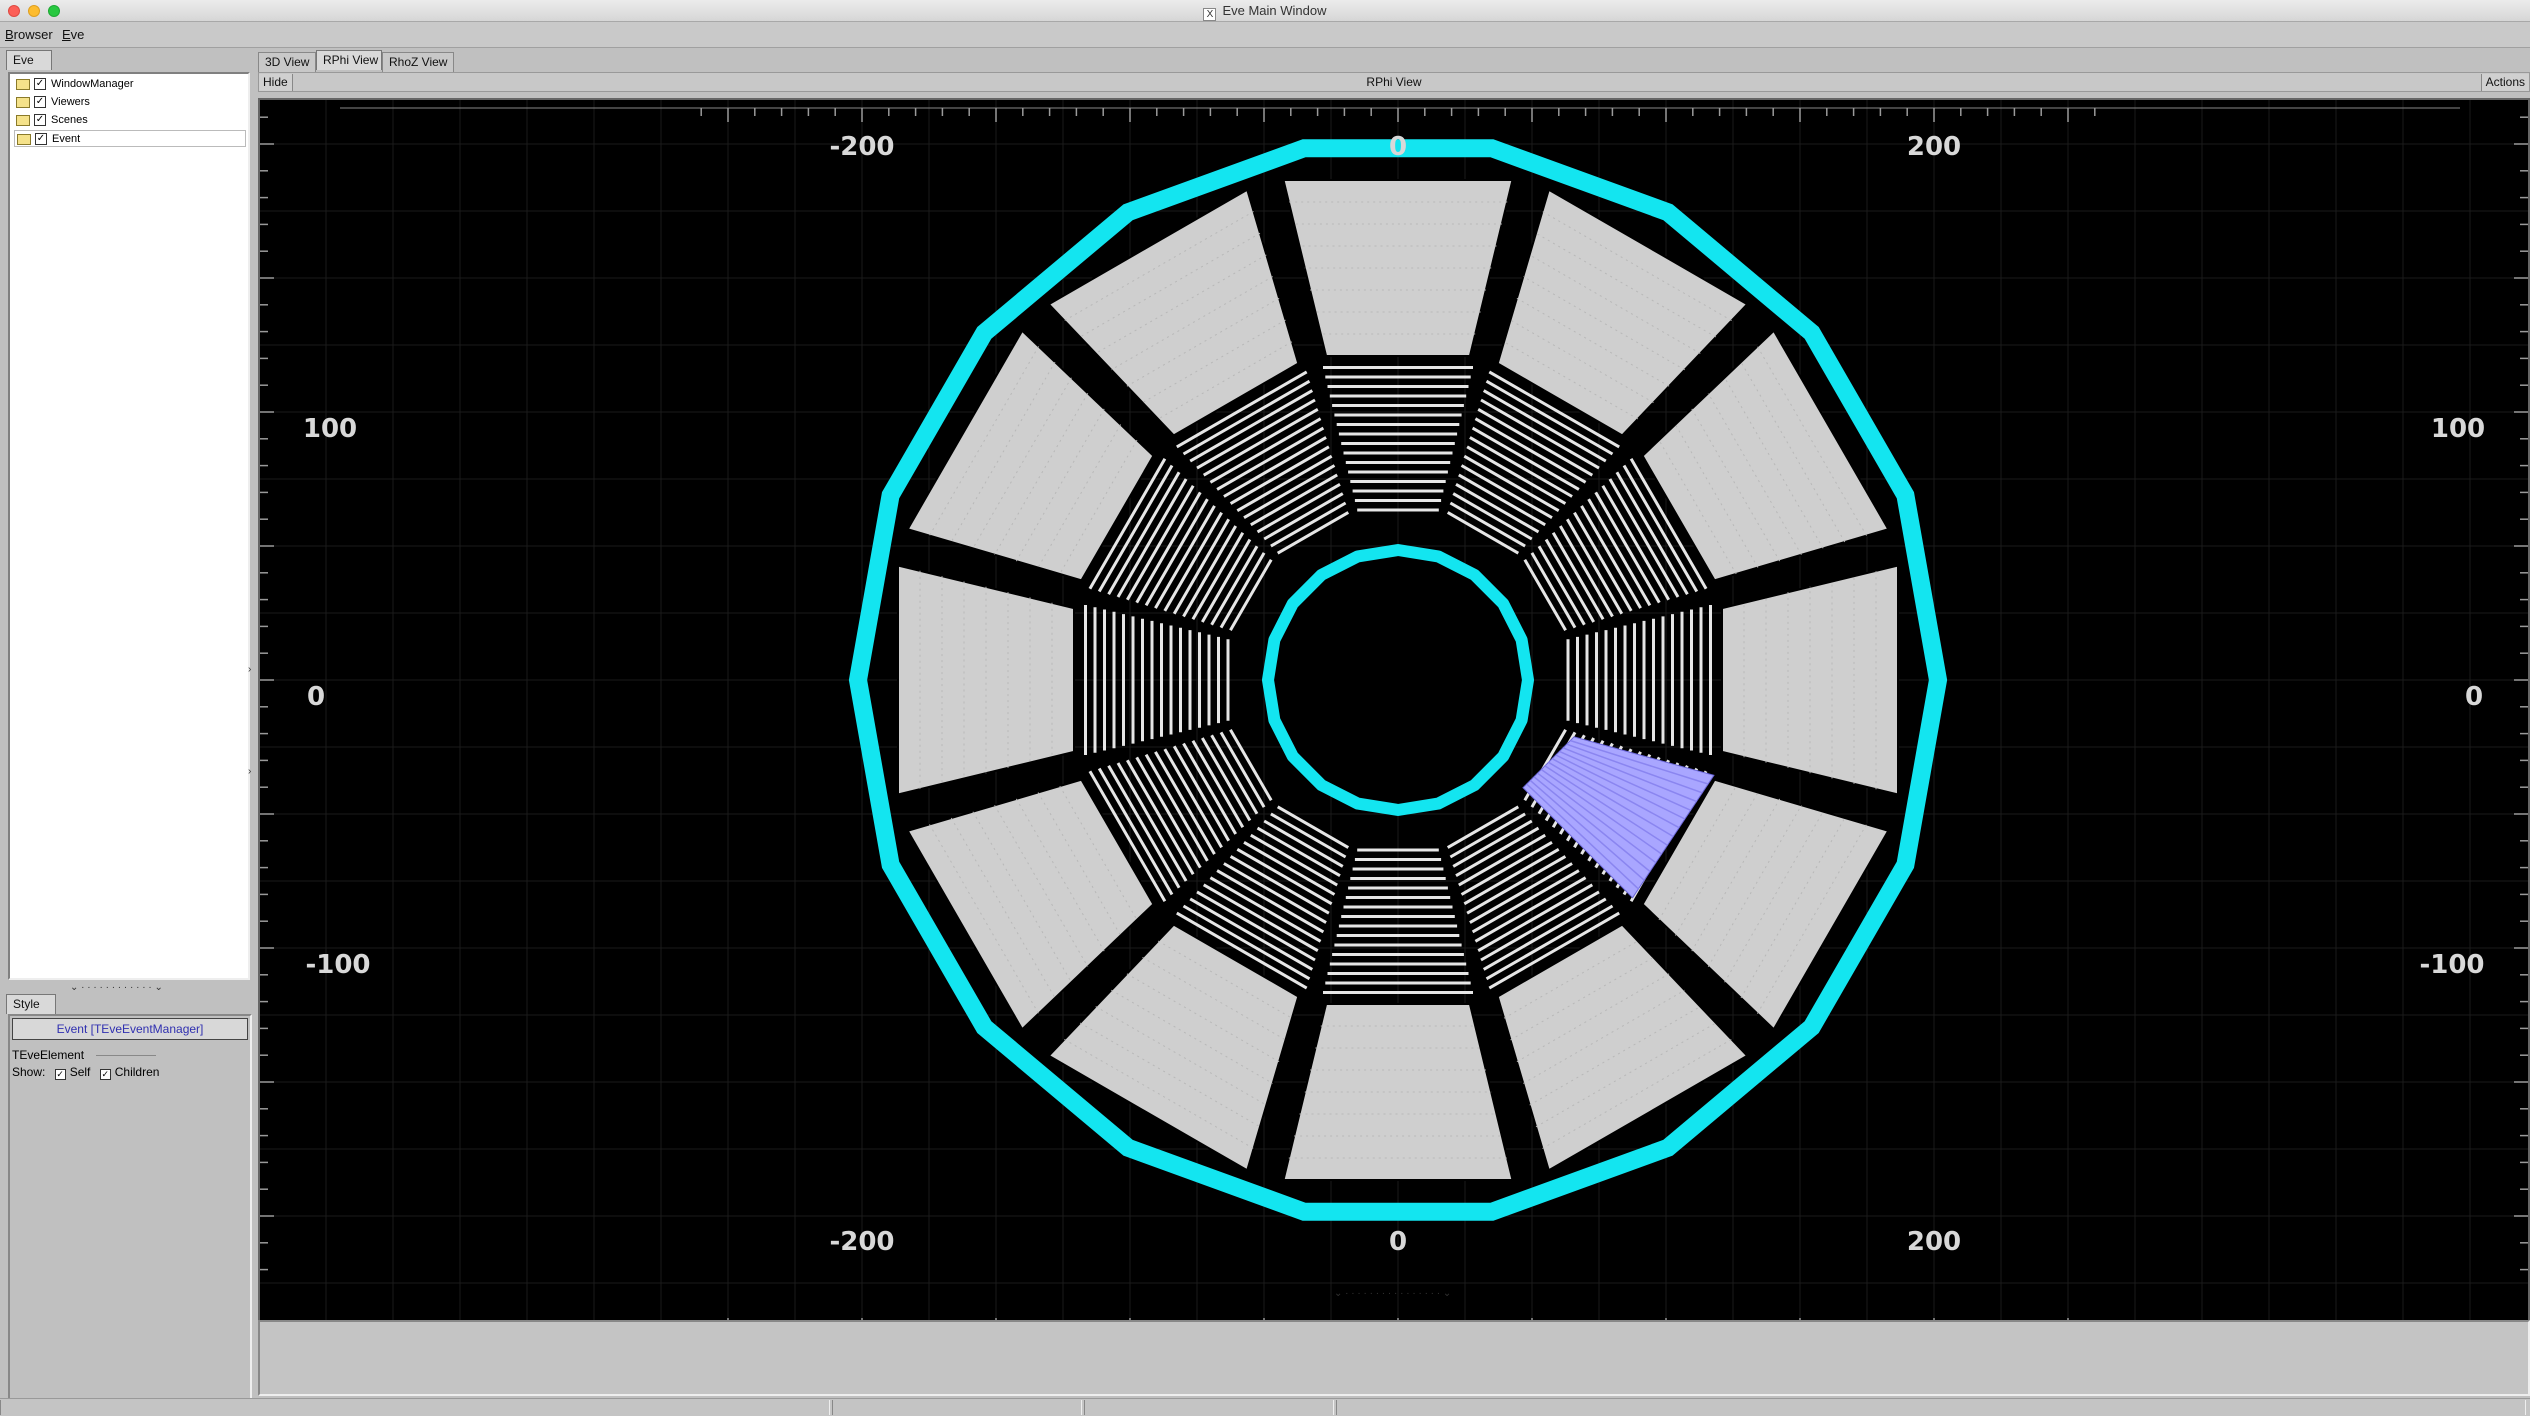 This screenshot has width=2530, height=1416. What do you see at coordinates (92, 84) in the screenshot?
I see `tree-item-label: WindowManager` at bounding box center [92, 84].